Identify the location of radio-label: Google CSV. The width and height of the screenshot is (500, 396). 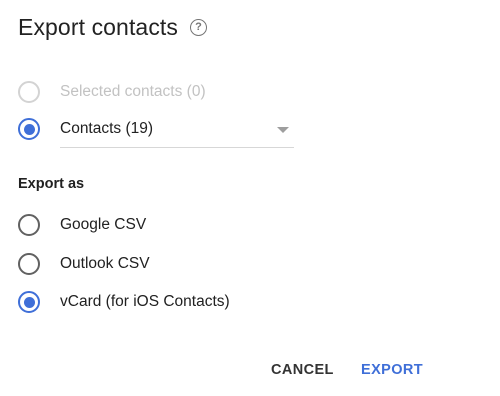
(103, 224).